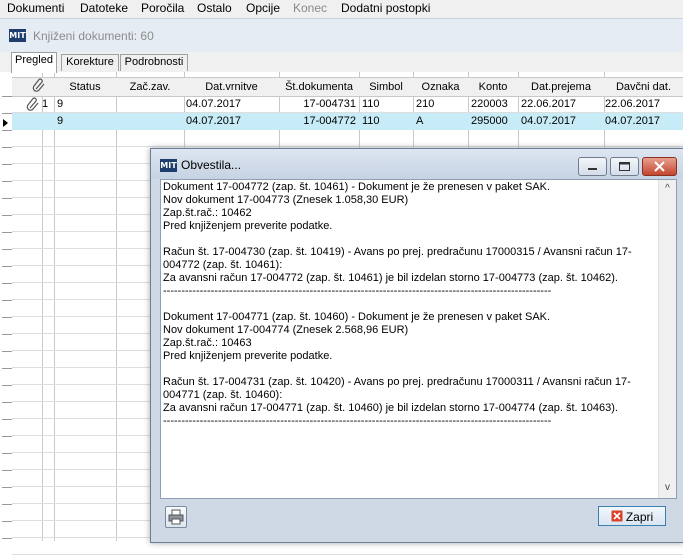 This screenshot has height=555, width=683. What do you see at coordinates (667, 487) in the screenshot?
I see `scroll-down-arrow-icon: v` at bounding box center [667, 487].